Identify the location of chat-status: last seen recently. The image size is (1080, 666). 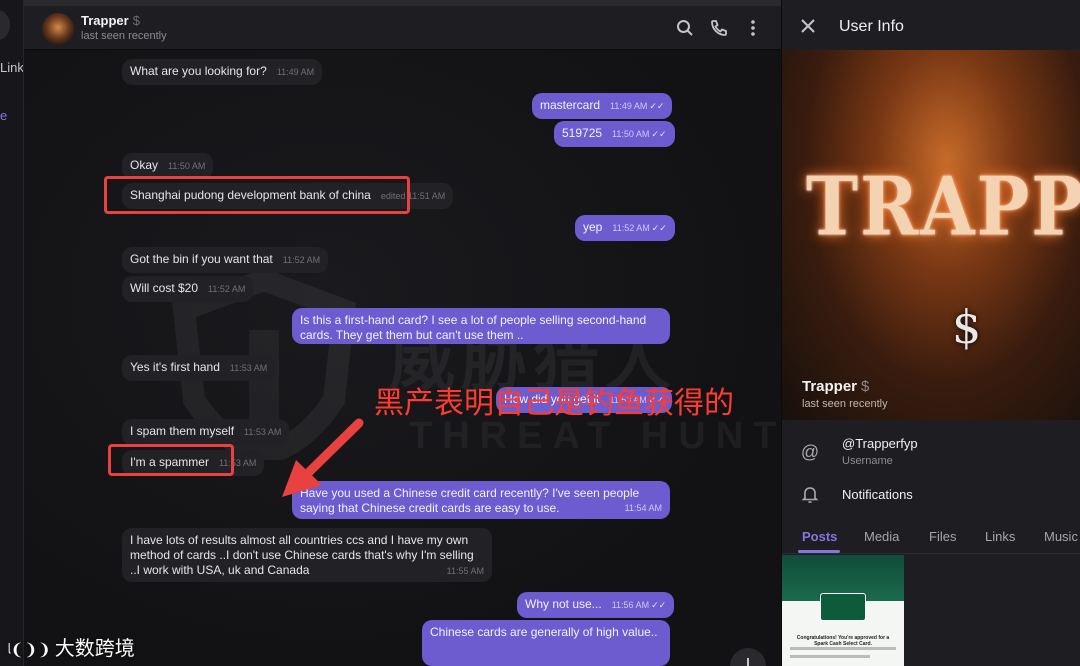
(124, 36).